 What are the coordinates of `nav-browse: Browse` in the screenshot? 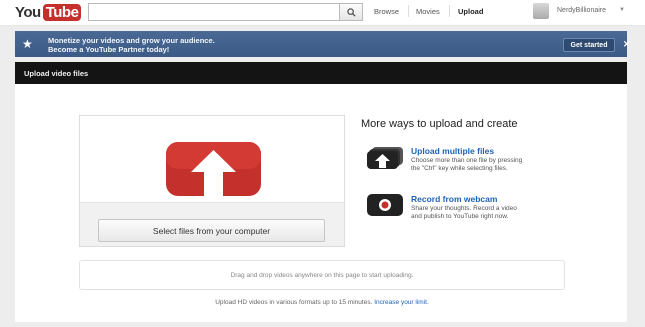 It's located at (386, 11).